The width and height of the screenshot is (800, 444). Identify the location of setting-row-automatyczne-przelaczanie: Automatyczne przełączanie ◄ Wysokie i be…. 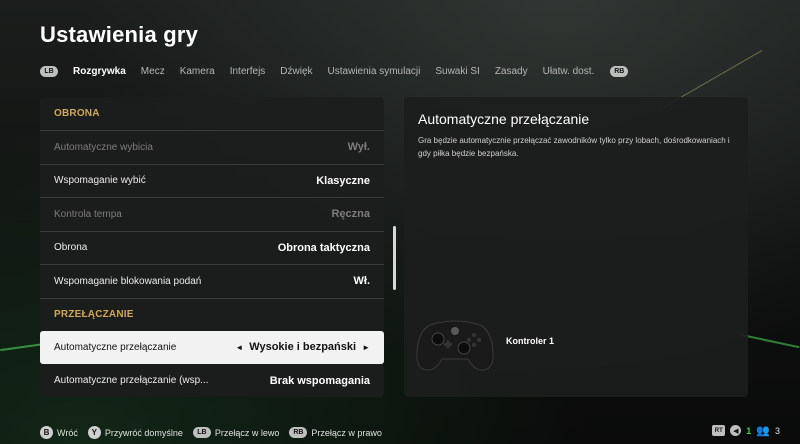
(212, 347).